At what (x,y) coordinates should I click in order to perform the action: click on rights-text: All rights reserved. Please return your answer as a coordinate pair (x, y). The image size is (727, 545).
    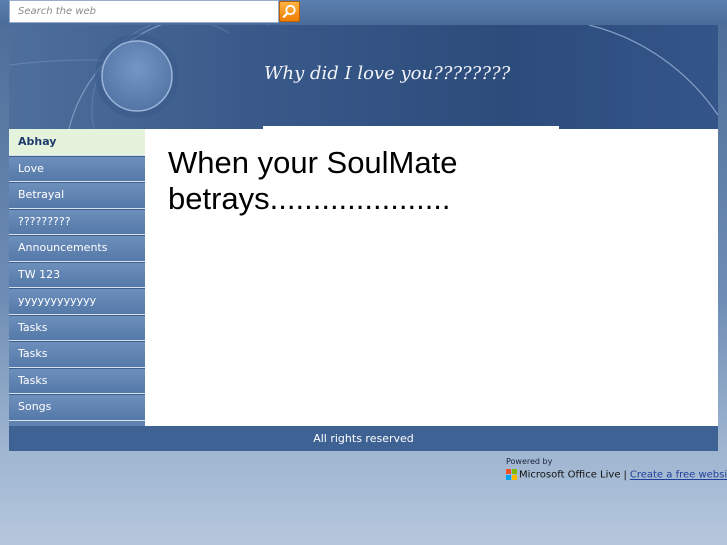
    Looking at the image, I should click on (363, 438).